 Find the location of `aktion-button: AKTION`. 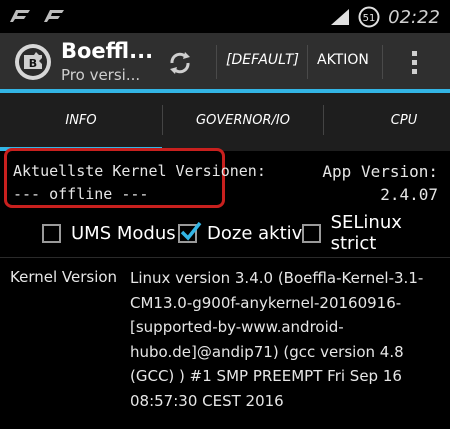

aktion-button: AKTION is located at coordinates (343, 60).